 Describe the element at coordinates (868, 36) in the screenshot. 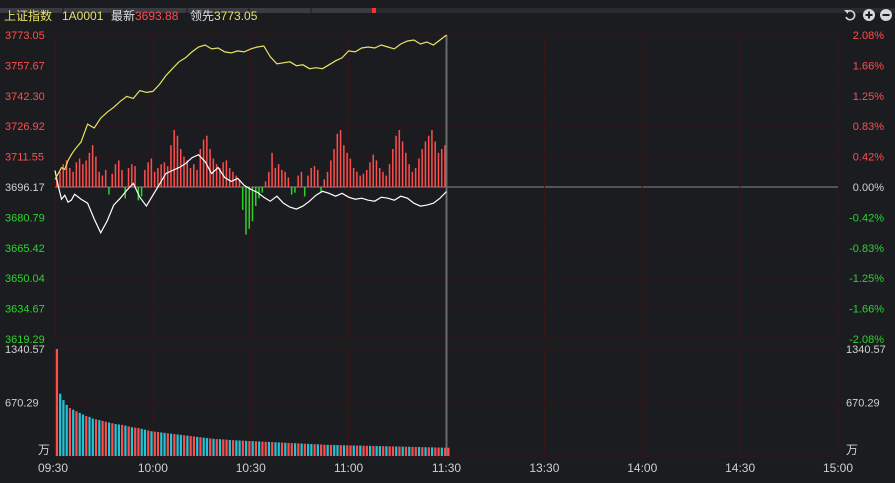

I see `pct-tick-label: 2.08%` at that location.